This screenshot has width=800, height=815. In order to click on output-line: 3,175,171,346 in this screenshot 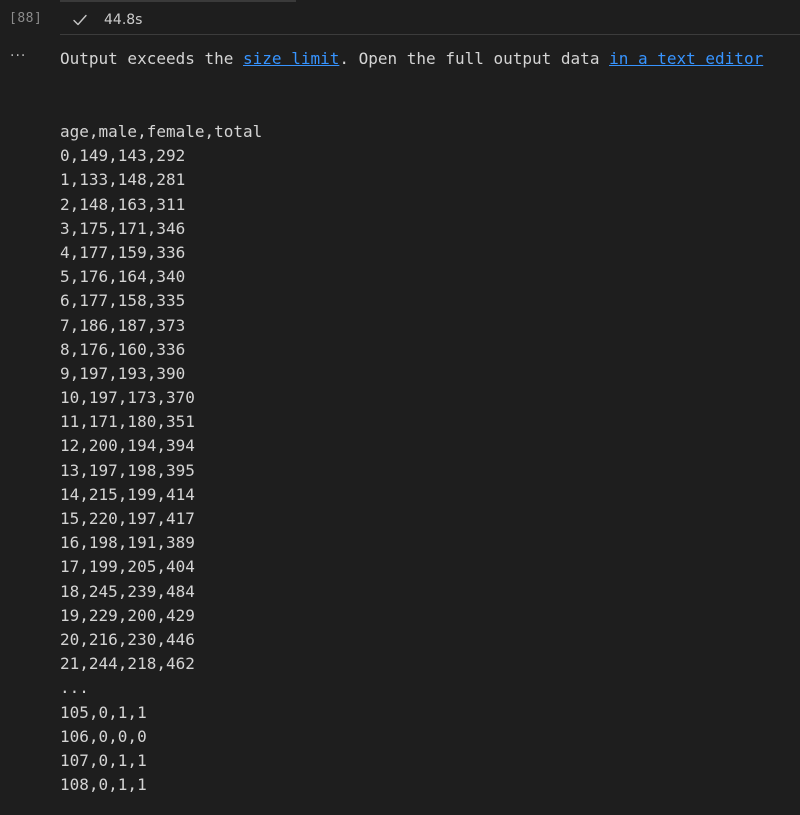, I will do `click(123, 228)`.